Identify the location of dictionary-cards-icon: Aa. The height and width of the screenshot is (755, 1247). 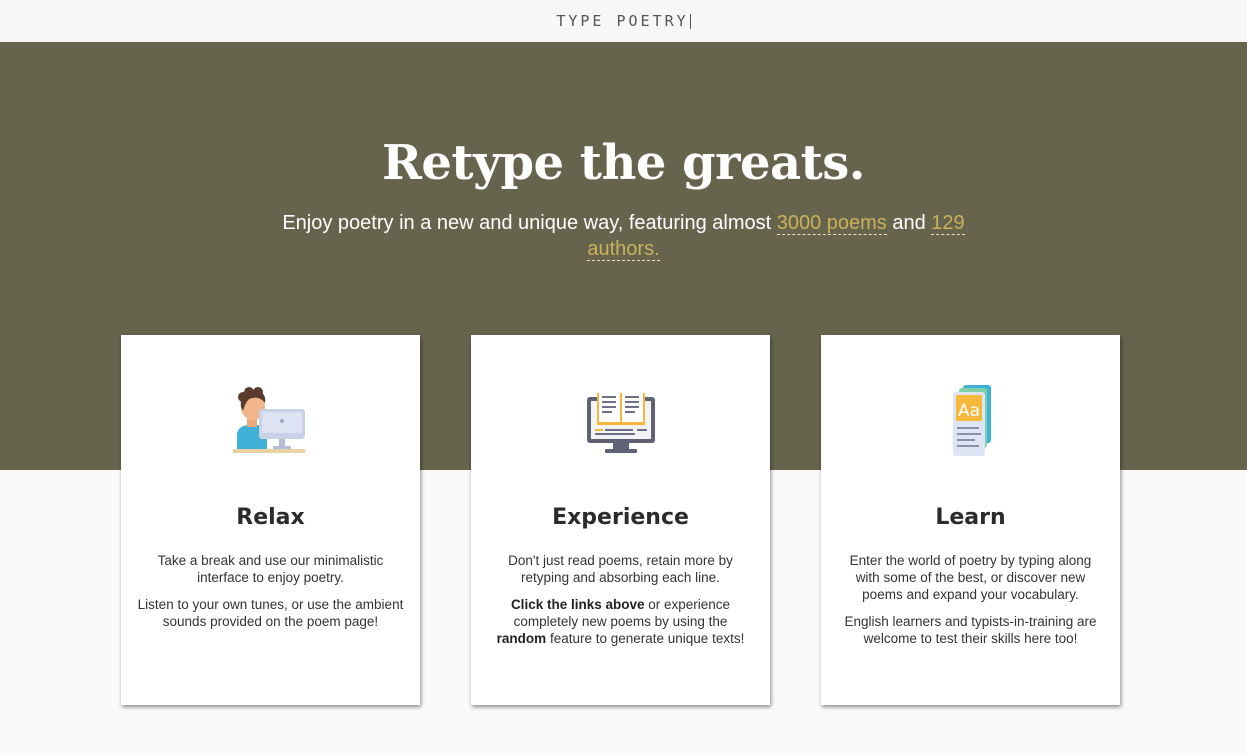
(972, 420).